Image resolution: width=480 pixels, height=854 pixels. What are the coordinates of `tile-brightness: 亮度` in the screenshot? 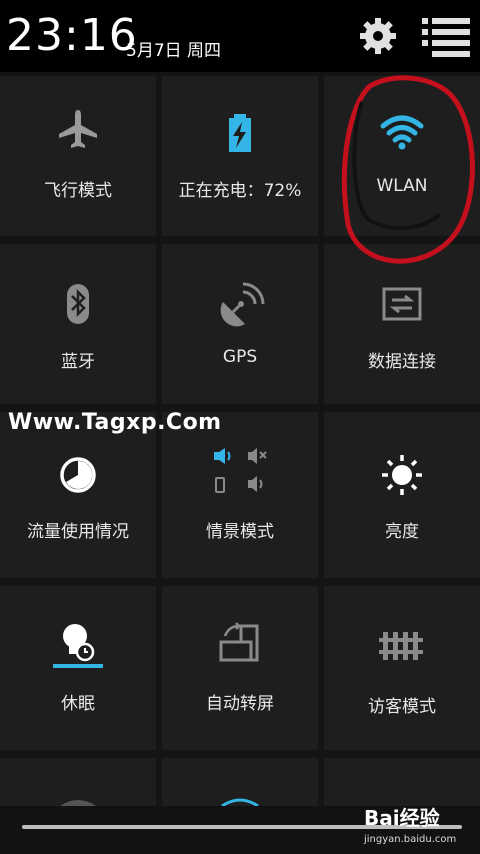 It's located at (402, 495).